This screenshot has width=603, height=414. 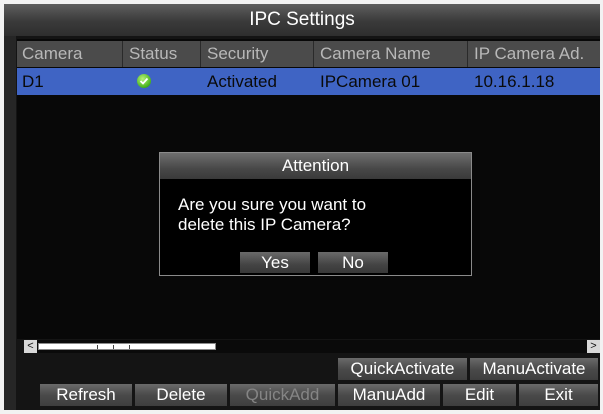 What do you see at coordinates (479, 395) in the screenshot?
I see `edit-button: Edit` at bounding box center [479, 395].